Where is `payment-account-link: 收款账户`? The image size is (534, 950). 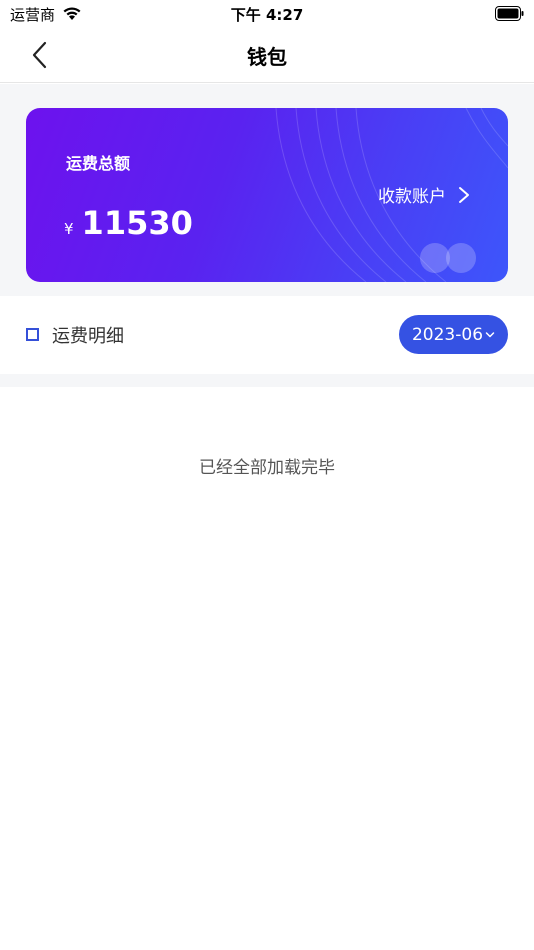 payment-account-link: 收款账户 is located at coordinates (424, 194).